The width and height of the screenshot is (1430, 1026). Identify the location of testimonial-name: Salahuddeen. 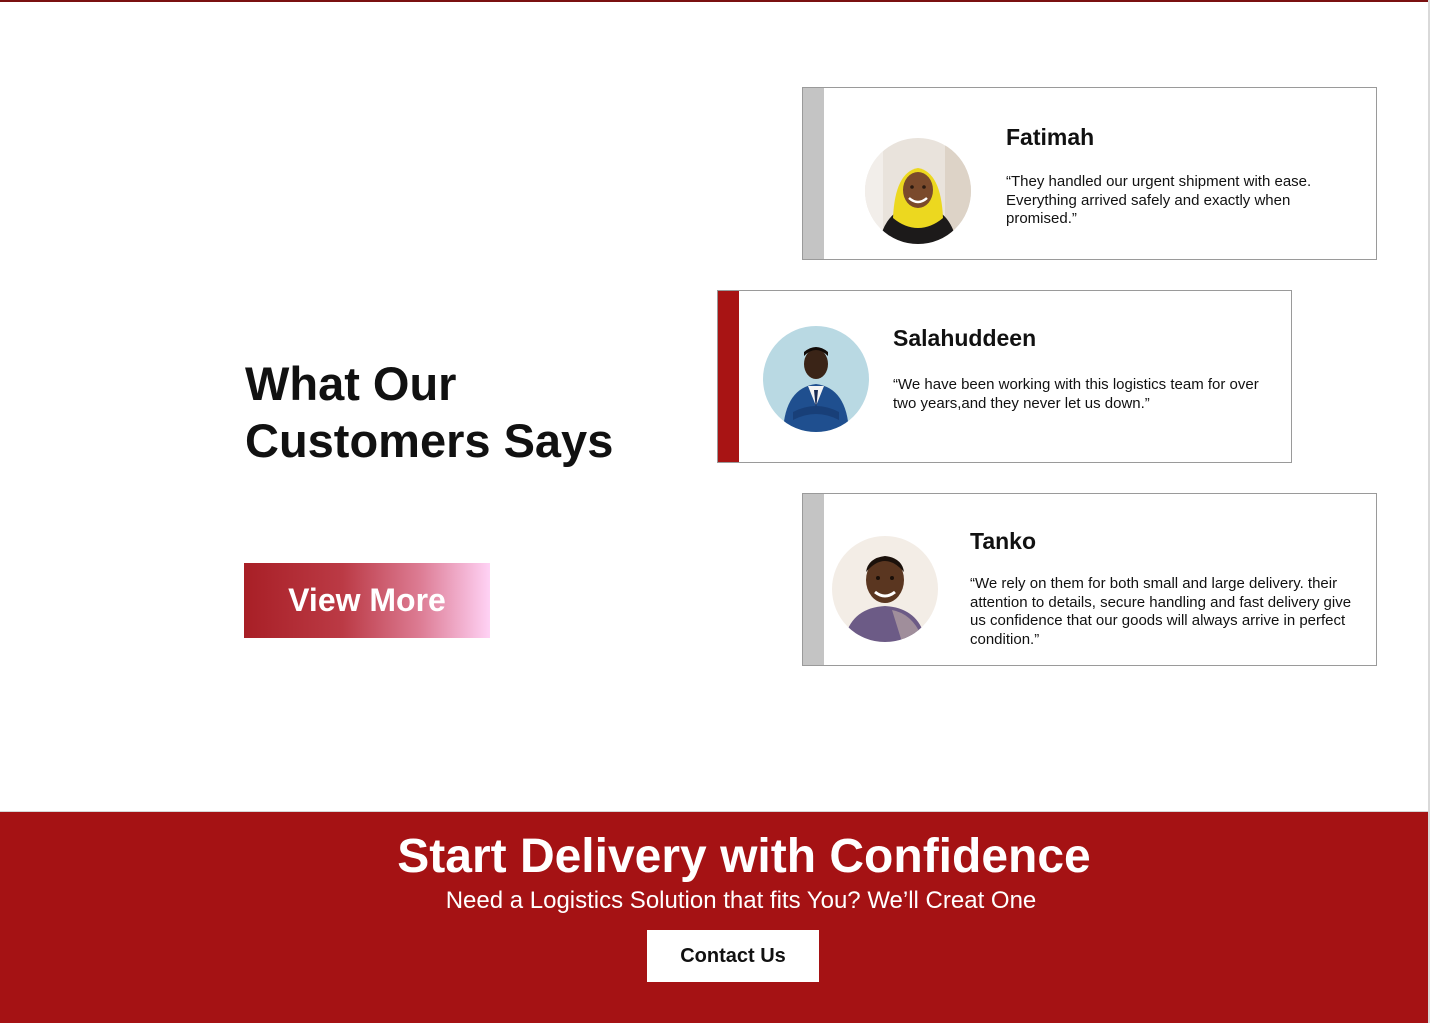
(965, 338).